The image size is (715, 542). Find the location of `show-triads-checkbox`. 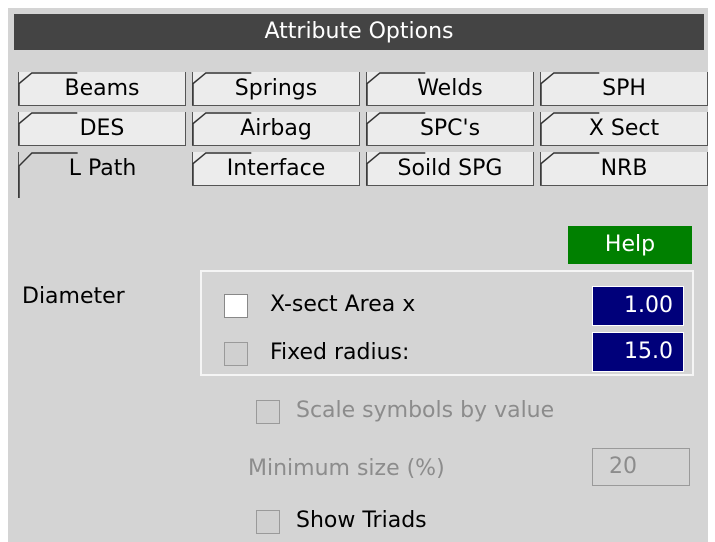

show-triads-checkbox is located at coordinates (268, 522).